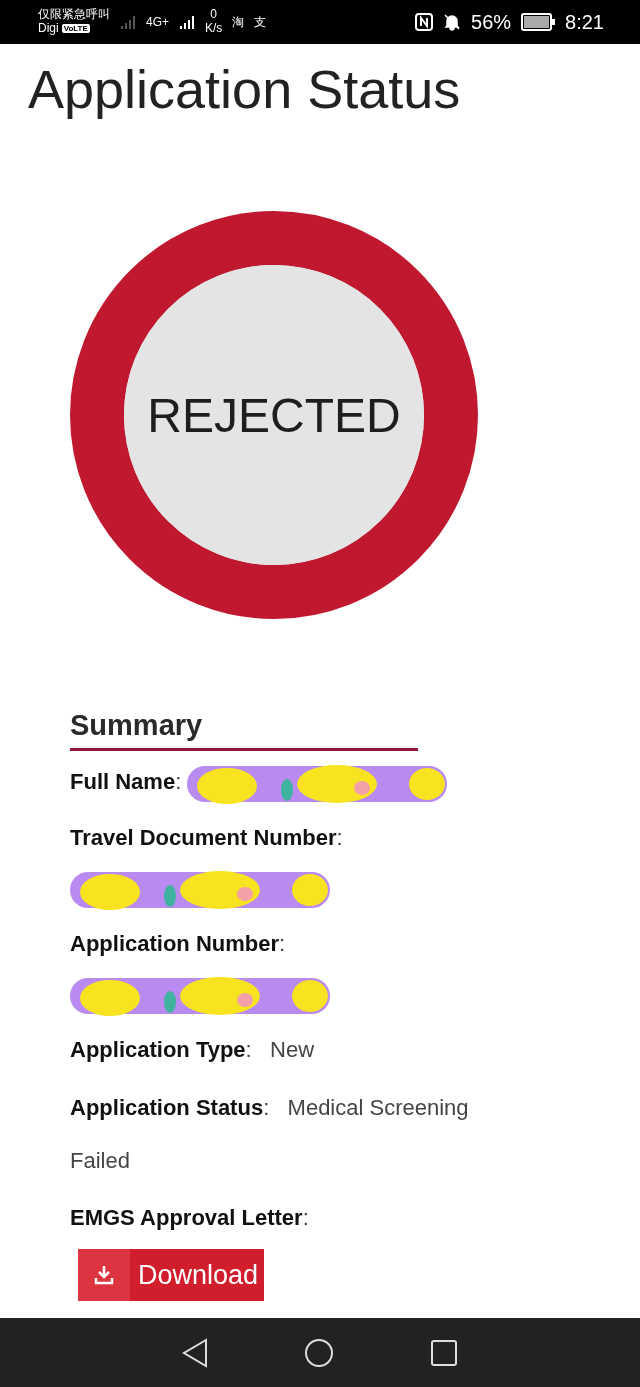 The width and height of the screenshot is (640, 1387). I want to click on carrier-notice: 仅限紧急呼叫, so click(74, 15).